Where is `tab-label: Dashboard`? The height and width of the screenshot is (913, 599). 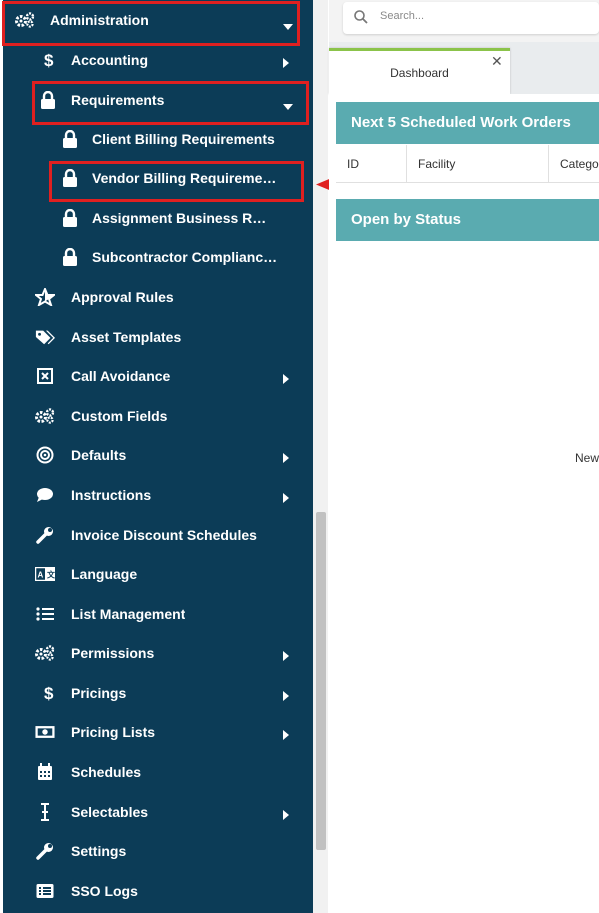 tab-label: Dashboard is located at coordinates (419, 73).